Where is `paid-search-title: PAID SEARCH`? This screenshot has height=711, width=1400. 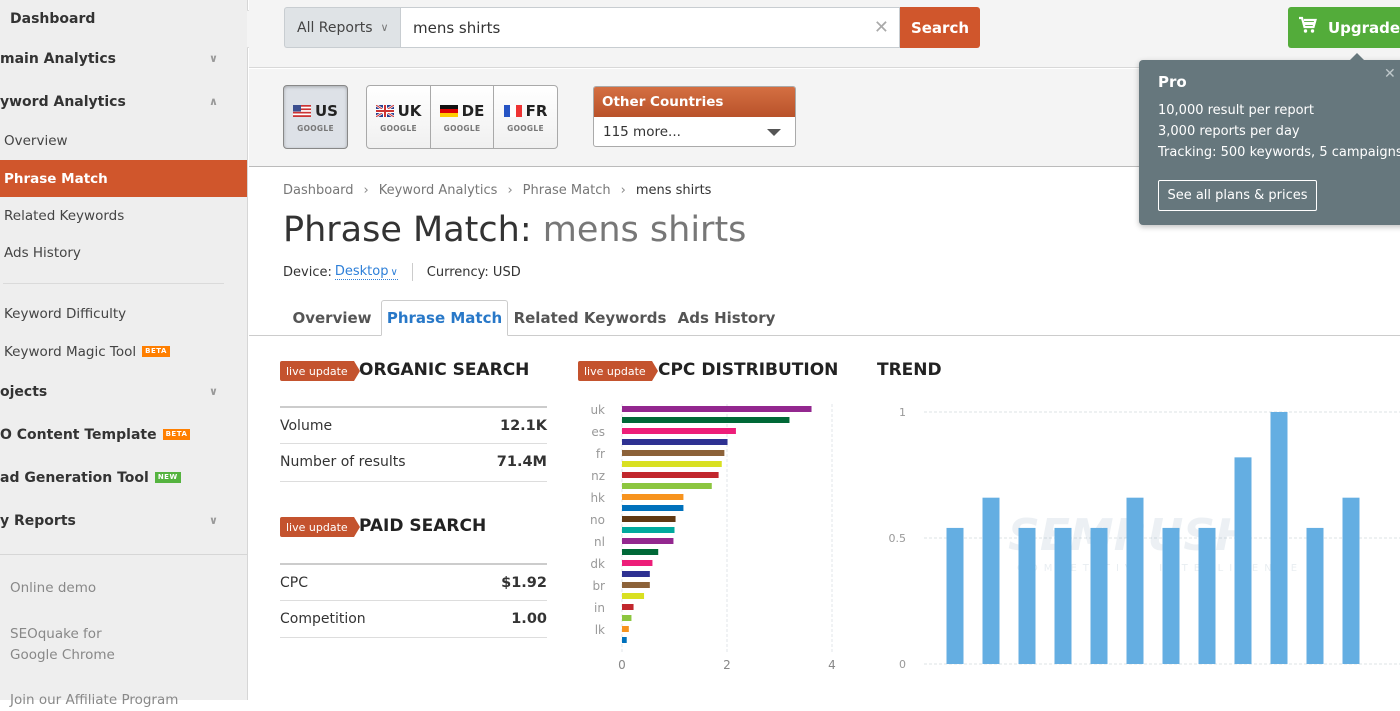
paid-search-title: PAID SEARCH is located at coordinates (423, 526).